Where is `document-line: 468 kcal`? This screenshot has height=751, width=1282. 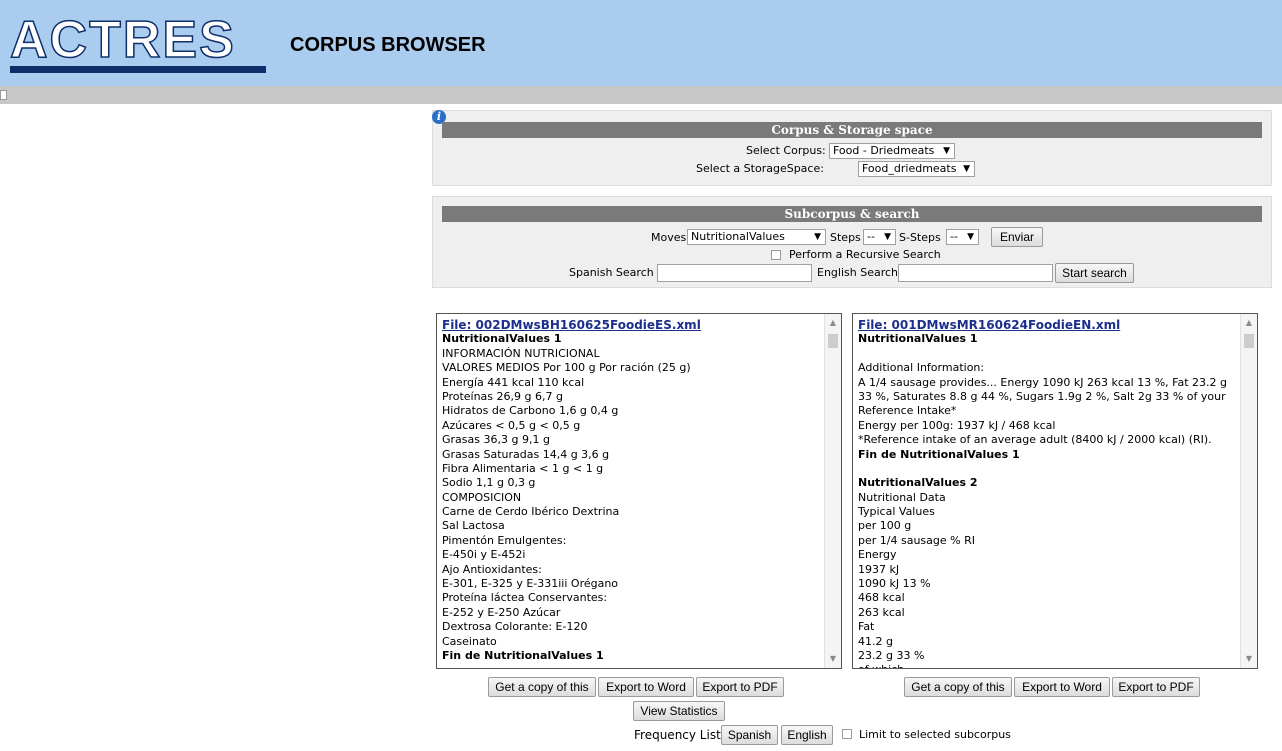 document-line: 468 kcal is located at coordinates (881, 598).